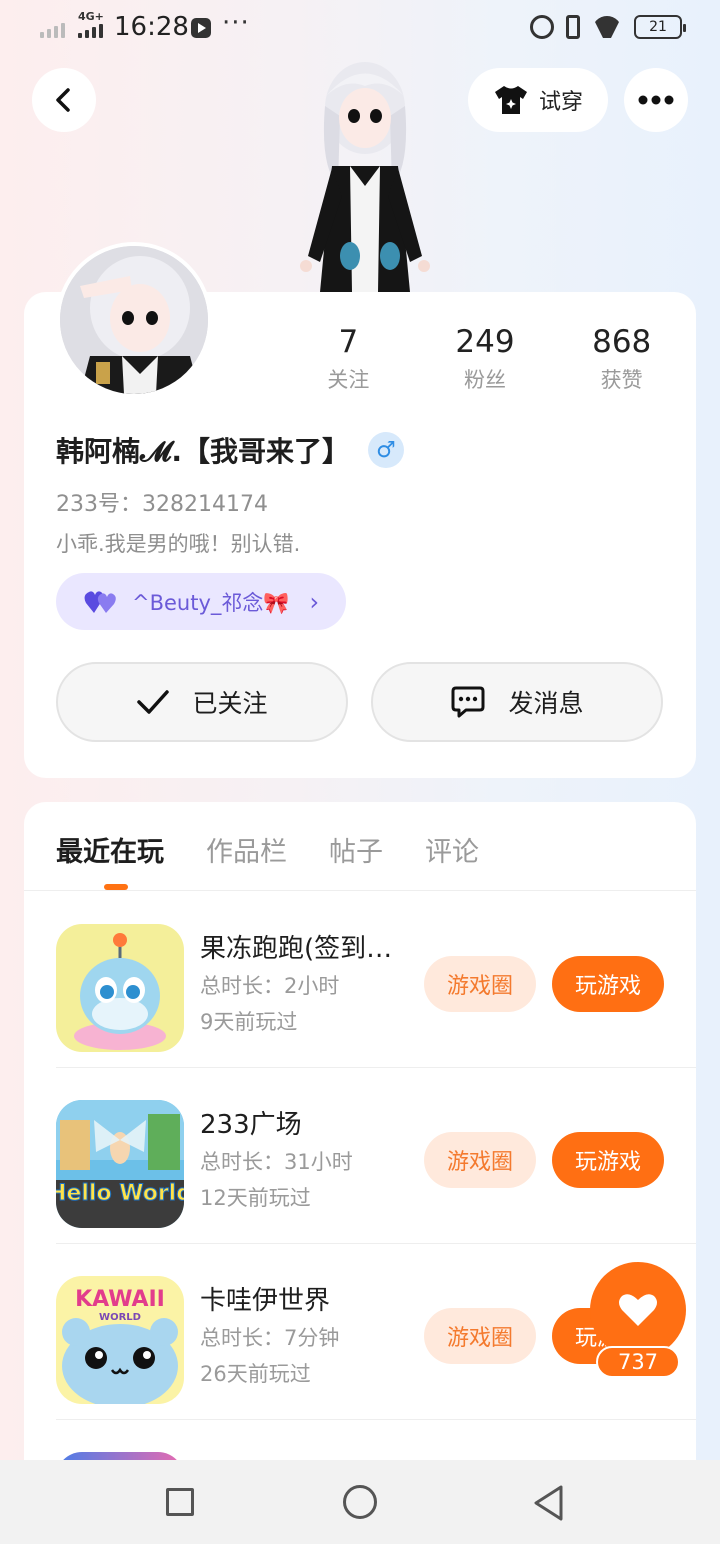 The height and width of the screenshot is (1544, 720). What do you see at coordinates (151, 27) in the screenshot?
I see `status-time: 16:28` at bounding box center [151, 27].